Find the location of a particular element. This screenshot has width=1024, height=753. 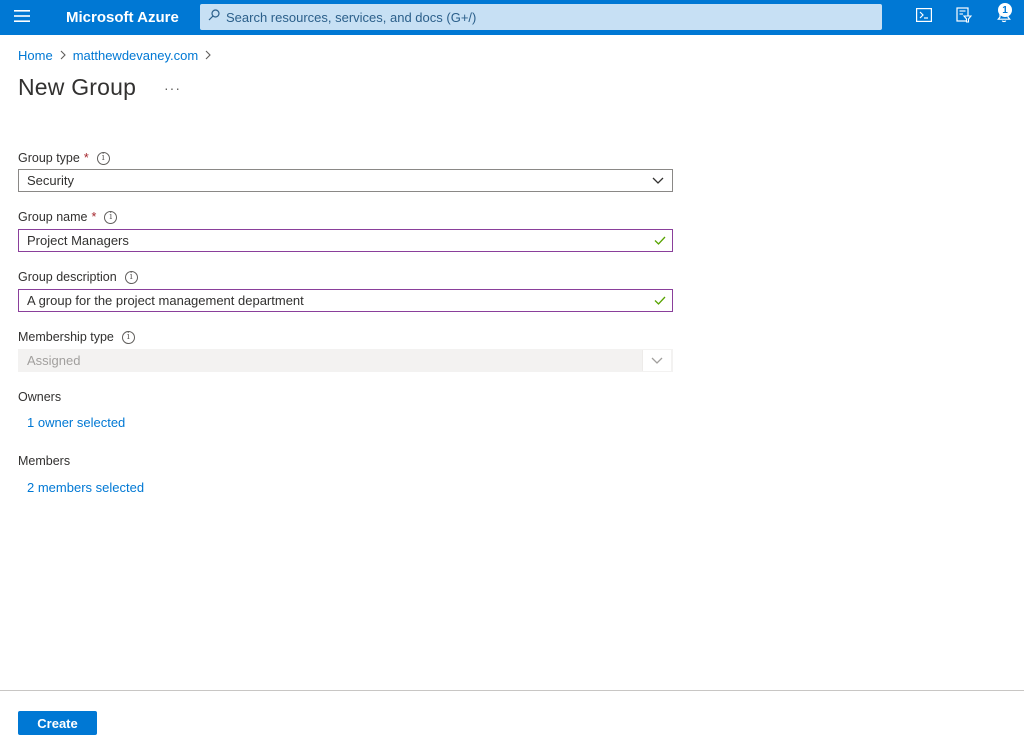

breadcrumb-tenant: matthewdevaney.com is located at coordinates (136, 55).